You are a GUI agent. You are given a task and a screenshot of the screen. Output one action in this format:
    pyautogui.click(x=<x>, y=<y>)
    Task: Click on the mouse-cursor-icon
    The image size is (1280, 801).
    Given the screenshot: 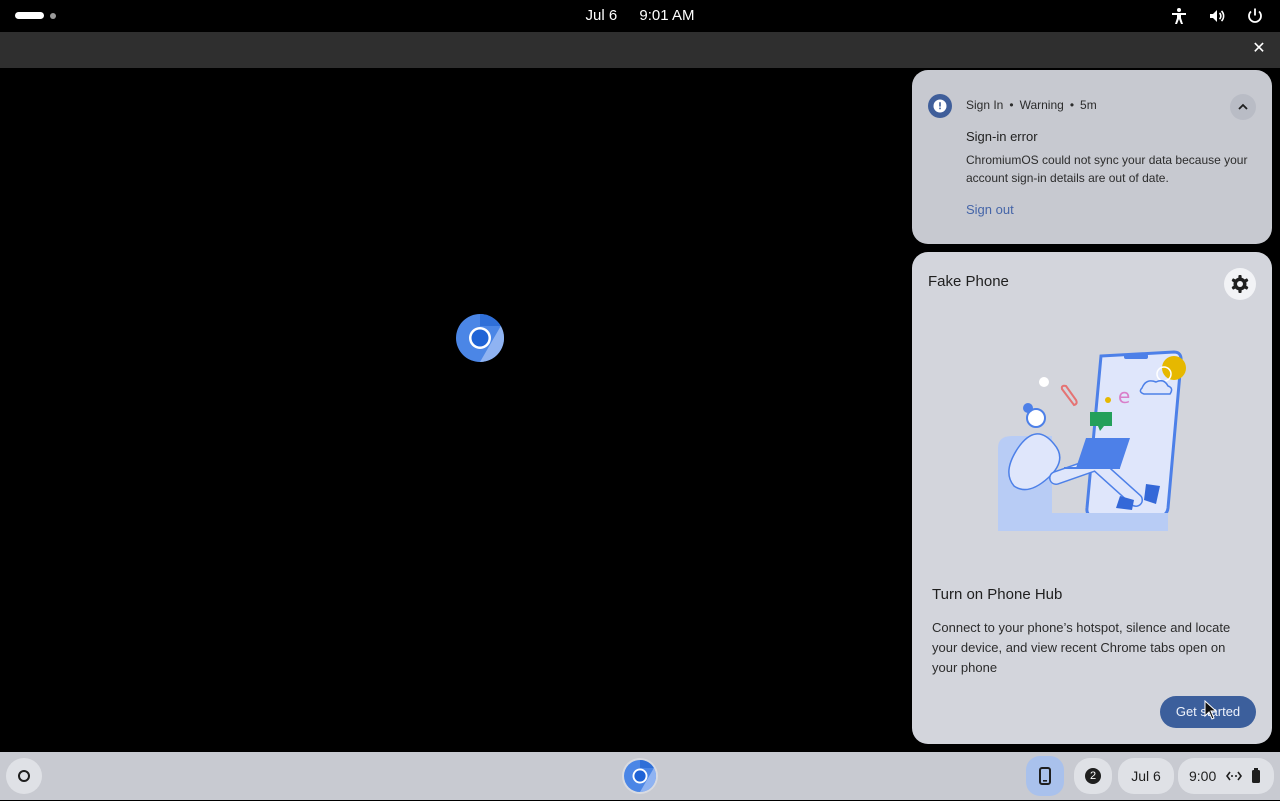 What is the action you would take?
    pyautogui.click(x=1211, y=709)
    